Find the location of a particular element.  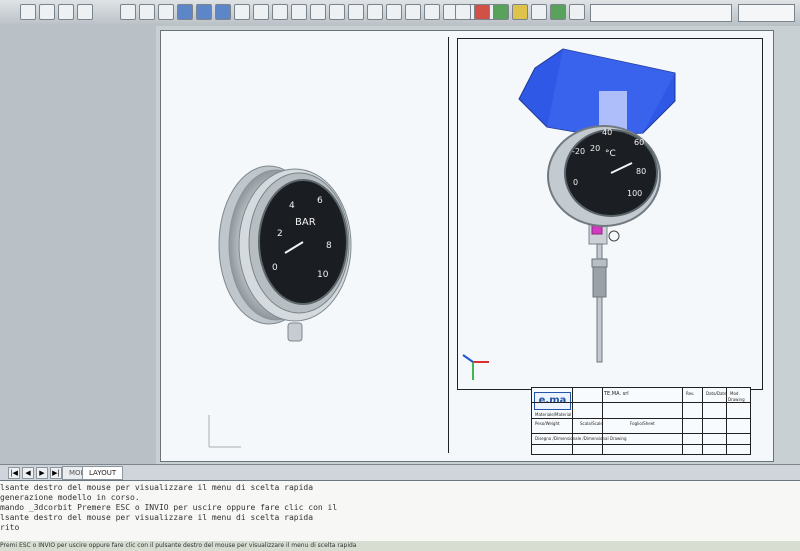

tab-next-button: ▶ is located at coordinates (42, 473).